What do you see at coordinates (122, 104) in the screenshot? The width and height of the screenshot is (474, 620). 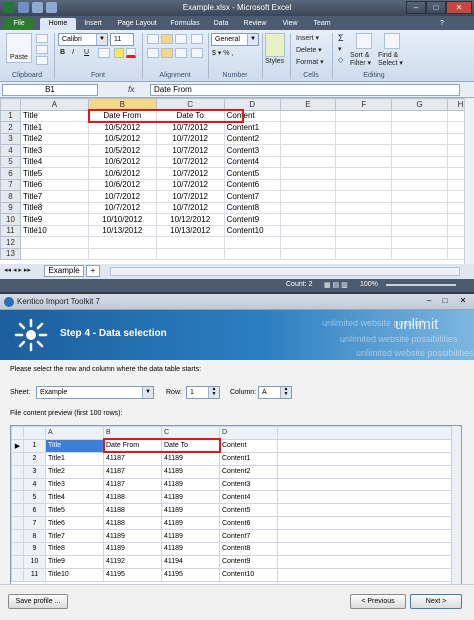 I see `column-header-b: B` at bounding box center [122, 104].